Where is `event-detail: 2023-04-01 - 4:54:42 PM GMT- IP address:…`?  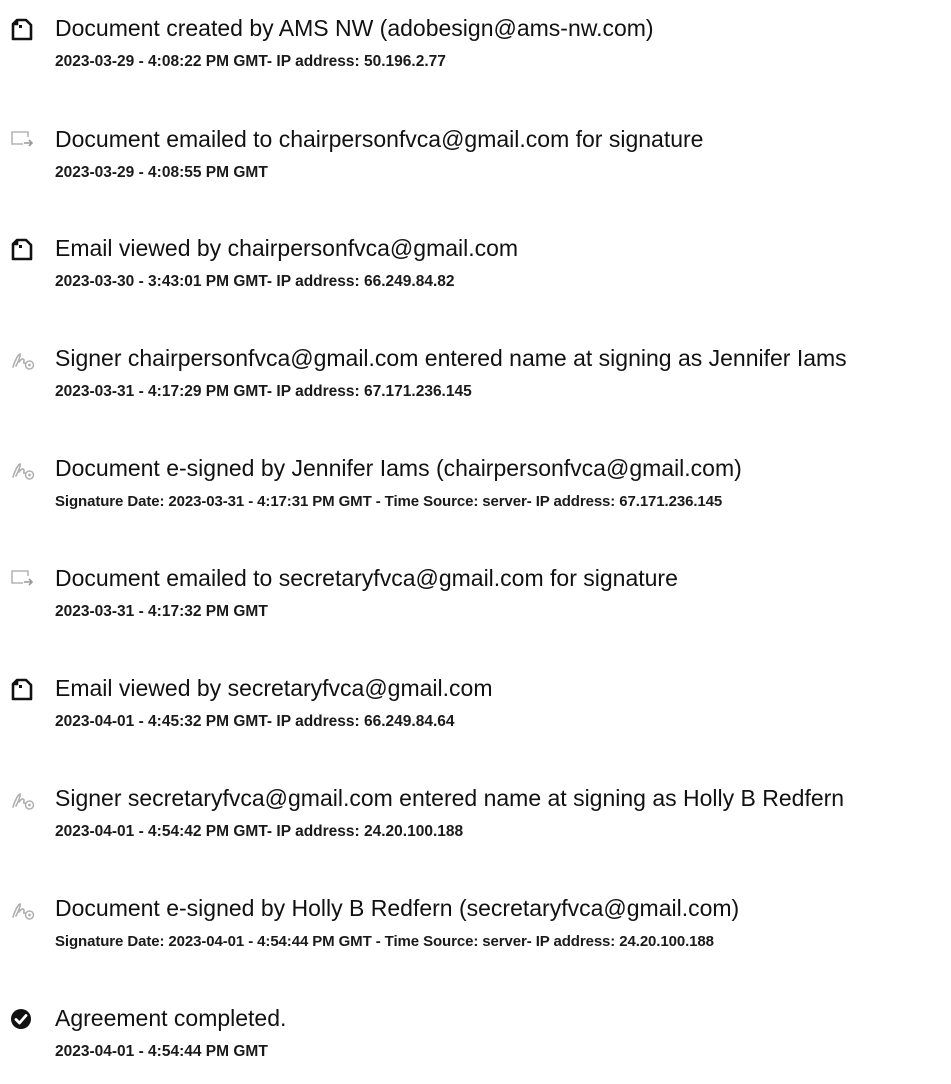 event-detail: 2023-04-01 - 4:54:42 PM GMT- IP address:… is located at coordinates (259, 831).